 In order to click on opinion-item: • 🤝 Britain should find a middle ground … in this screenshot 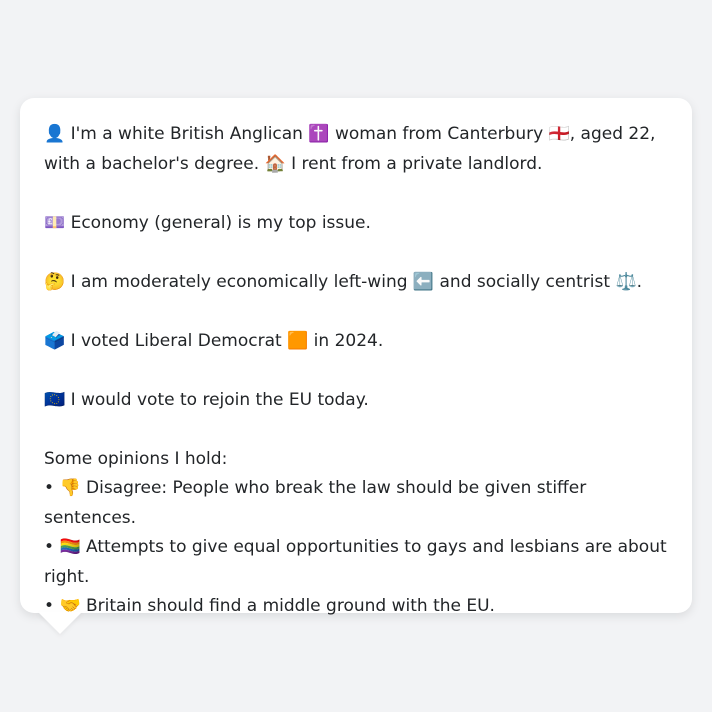, I will do `click(356, 607)`.